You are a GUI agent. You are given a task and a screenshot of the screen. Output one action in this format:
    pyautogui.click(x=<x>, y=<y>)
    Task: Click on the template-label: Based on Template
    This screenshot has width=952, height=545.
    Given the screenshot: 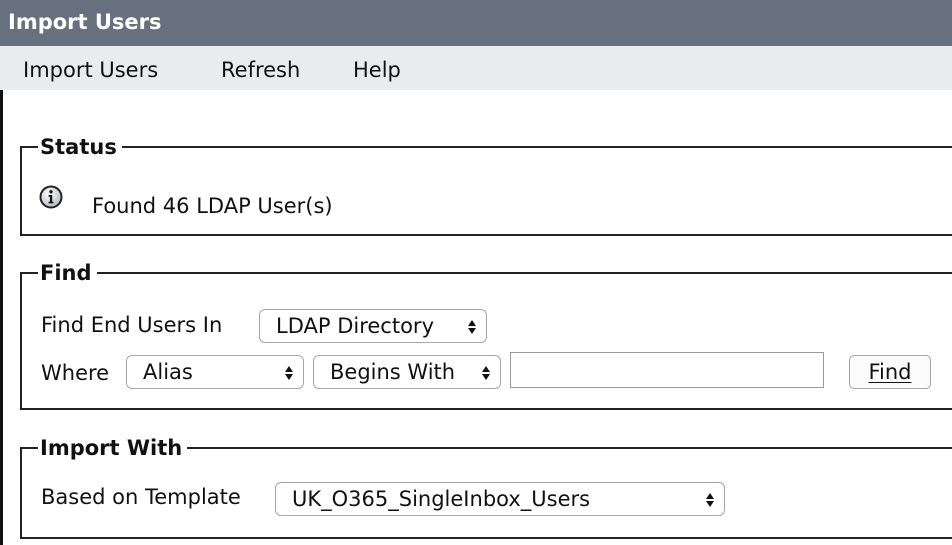 What is the action you would take?
    pyautogui.click(x=141, y=497)
    